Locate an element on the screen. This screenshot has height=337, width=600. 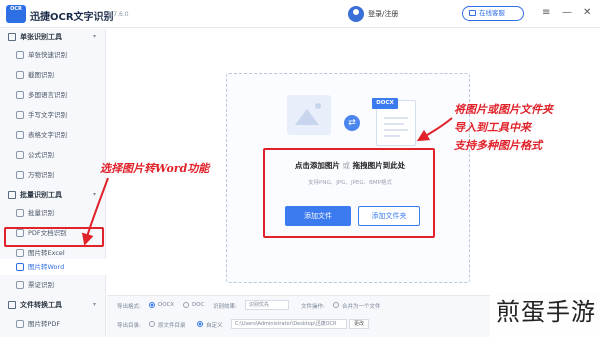
export-format-label: 导出格式: is located at coordinates (129, 307).